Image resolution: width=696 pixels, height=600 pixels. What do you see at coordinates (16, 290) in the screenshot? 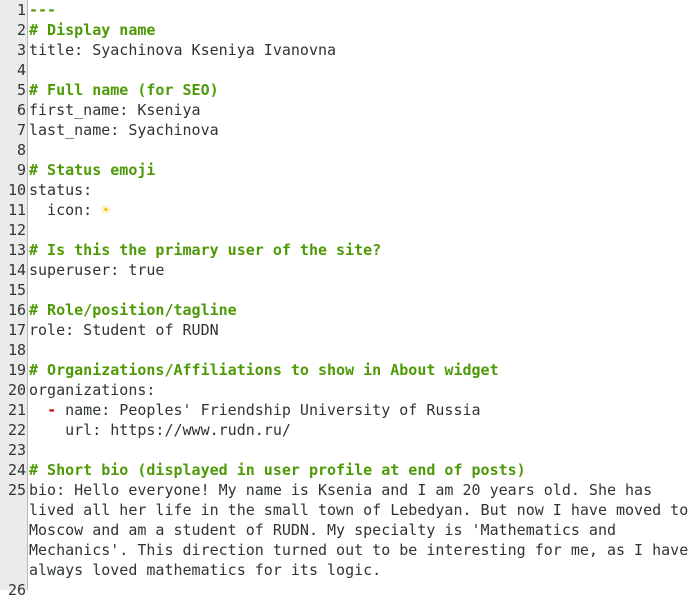
I see `line-number: 15` at bounding box center [16, 290].